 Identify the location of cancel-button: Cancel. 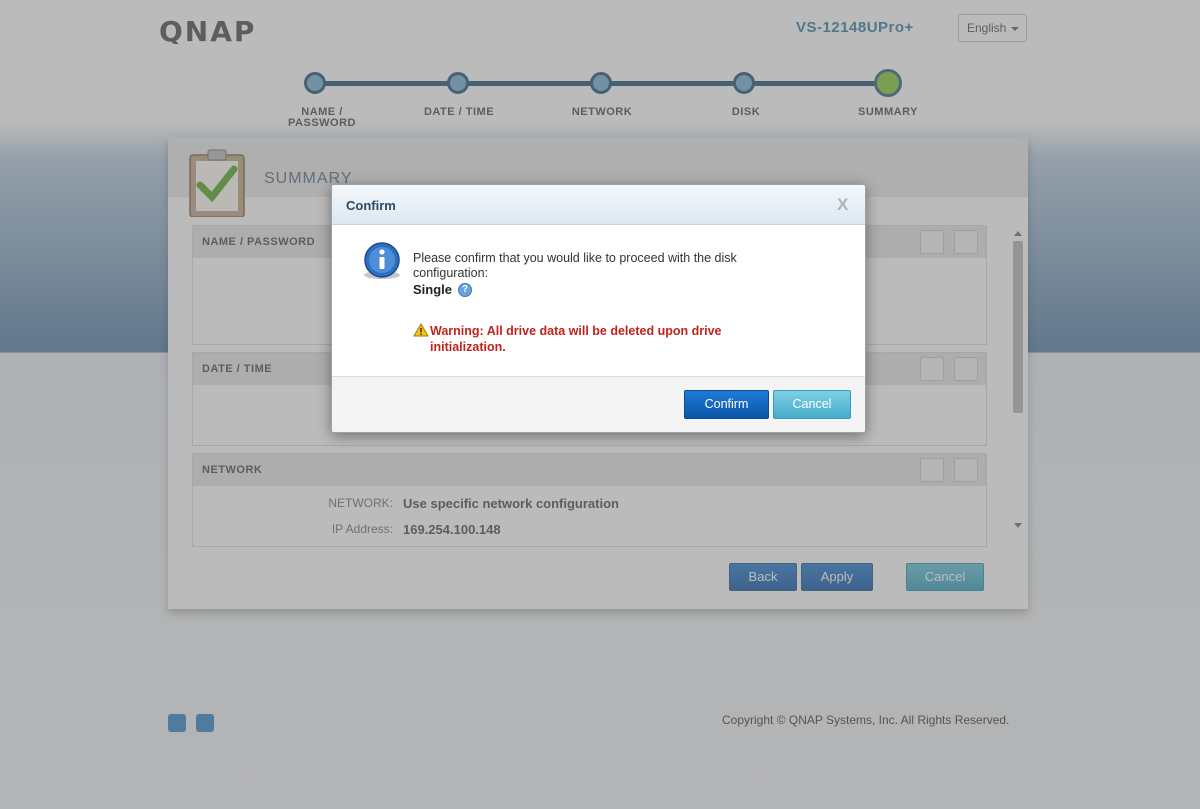
(812, 404).